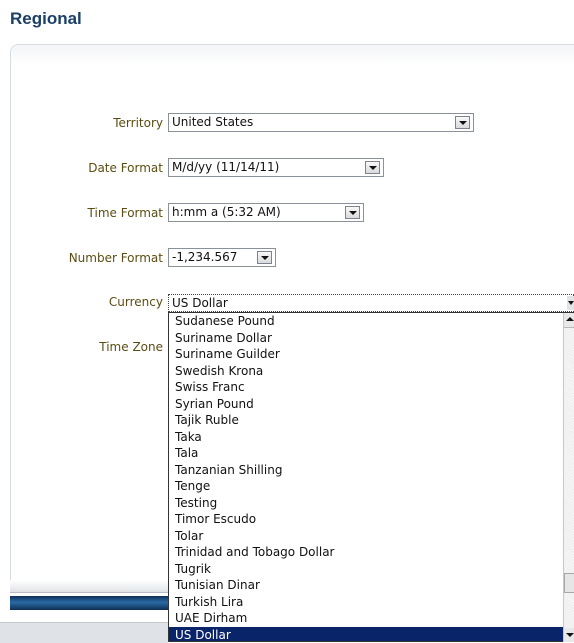 The height and width of the screenshot is (643, 574). Describe the element at coordinates (226, 212) in the screenshot. I see `time-format-value: h:mm a (5:32 AM)` at that location.